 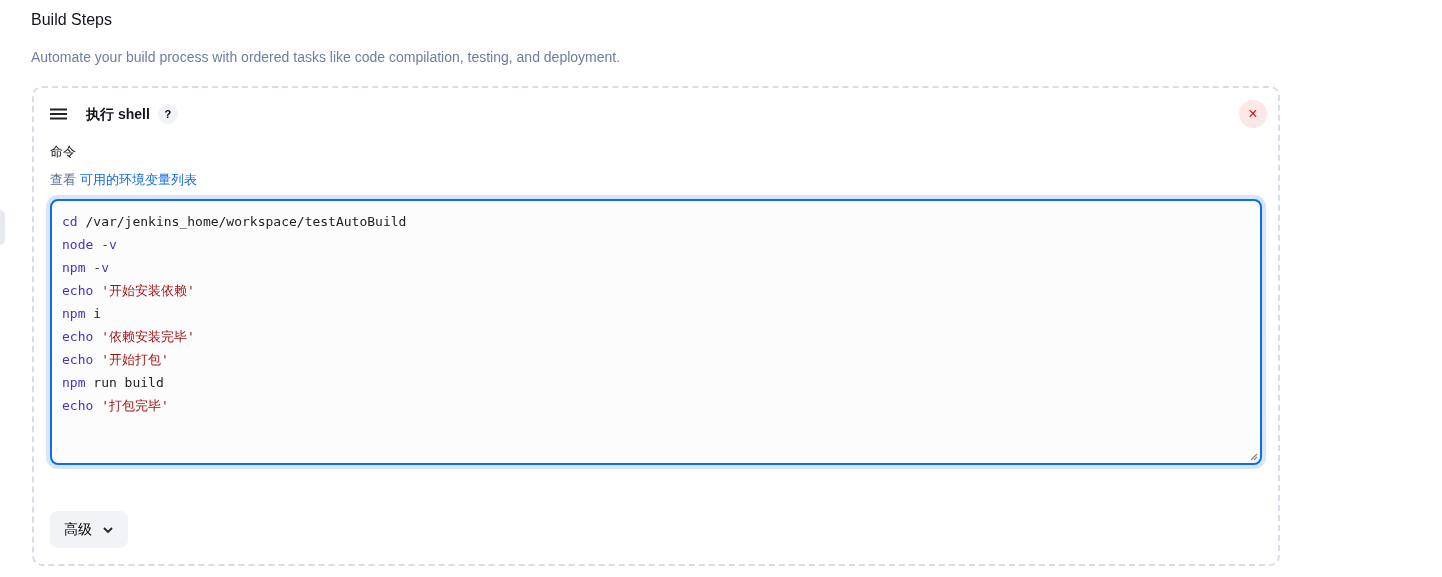 What do you see at coordinates (63, 152) in the screenshot?
I see `field-label: 命令` at bounding box center [63, 152].